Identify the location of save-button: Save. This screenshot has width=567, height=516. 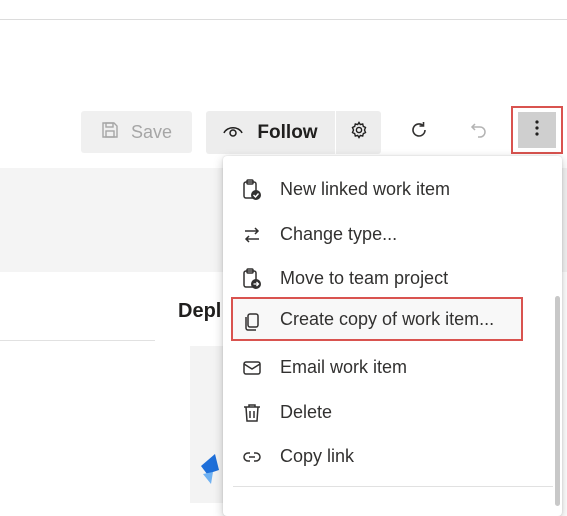
(136, 132).